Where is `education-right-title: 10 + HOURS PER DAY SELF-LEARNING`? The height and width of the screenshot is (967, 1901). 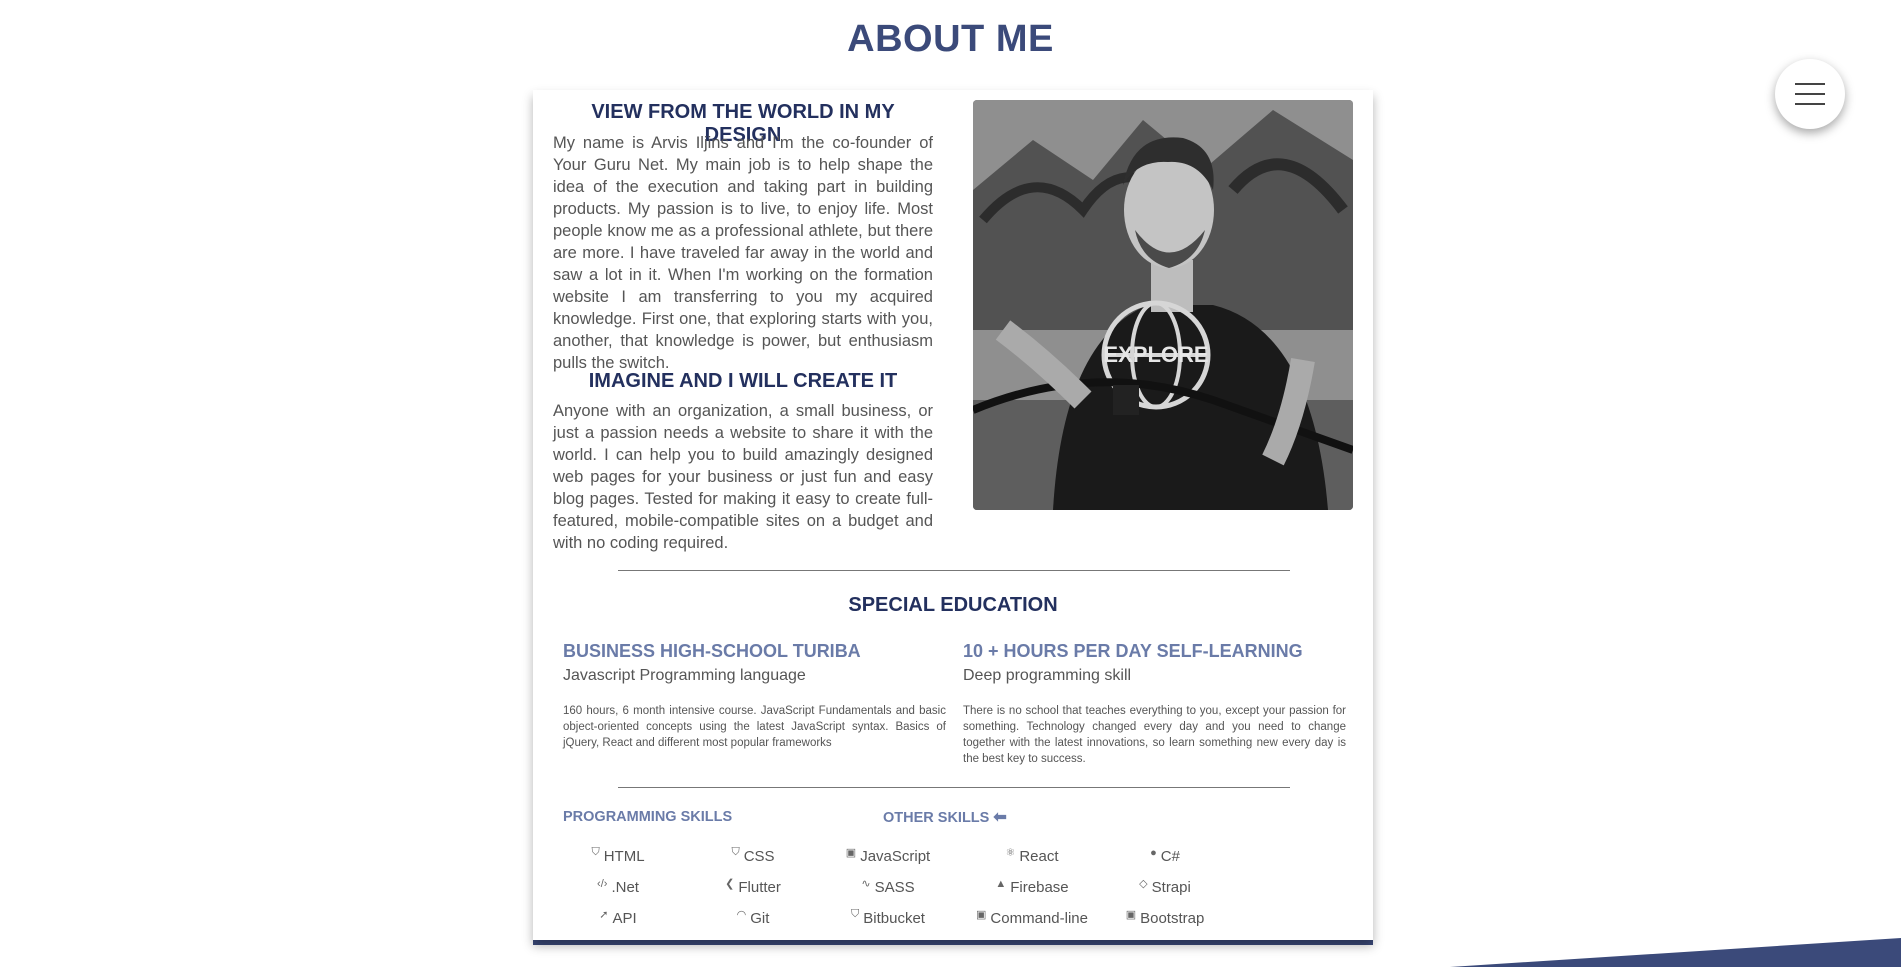 education-right-title: 10 + HOURS PER DAY SELF-LEARNING is located at coordinates (1133, 651).